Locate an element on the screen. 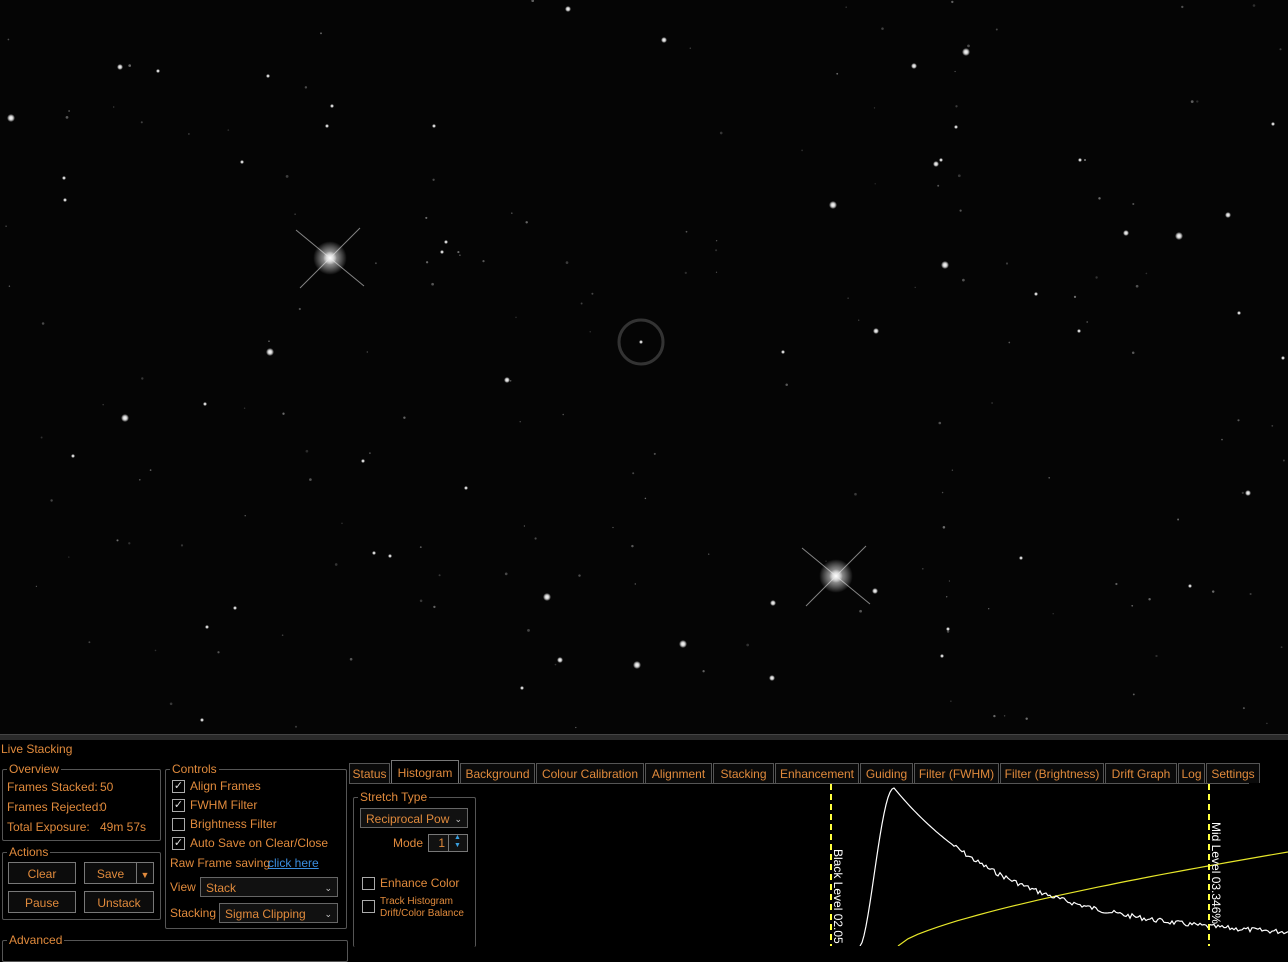 This screenshot has height=962, width=1288. mid-level-text: Mid Level 03.346% is located at coordinates (1216, 873).